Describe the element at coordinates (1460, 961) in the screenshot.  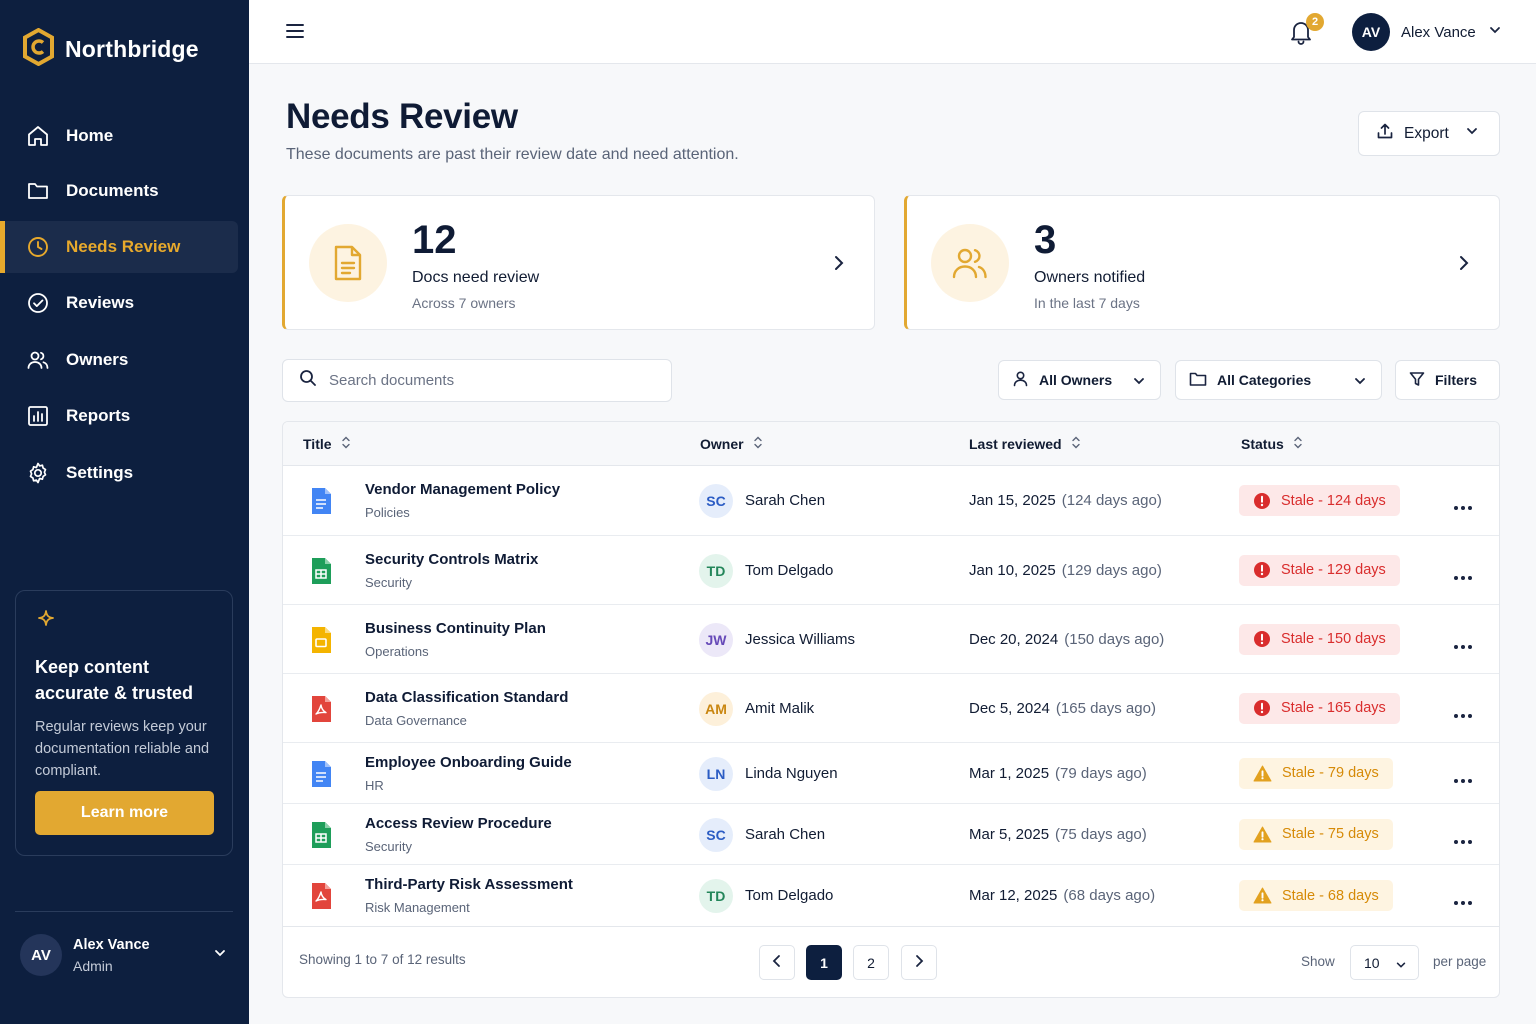
I see `per-page-label: per page` at that location.